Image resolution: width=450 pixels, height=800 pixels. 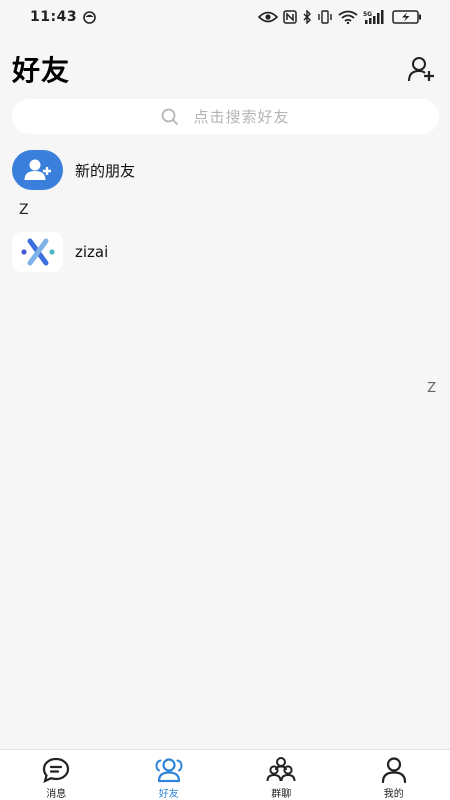 What do you see at coordinates (225, 69) in the screenshot?
I see `header: 好友` at bounding box center [225, 69].